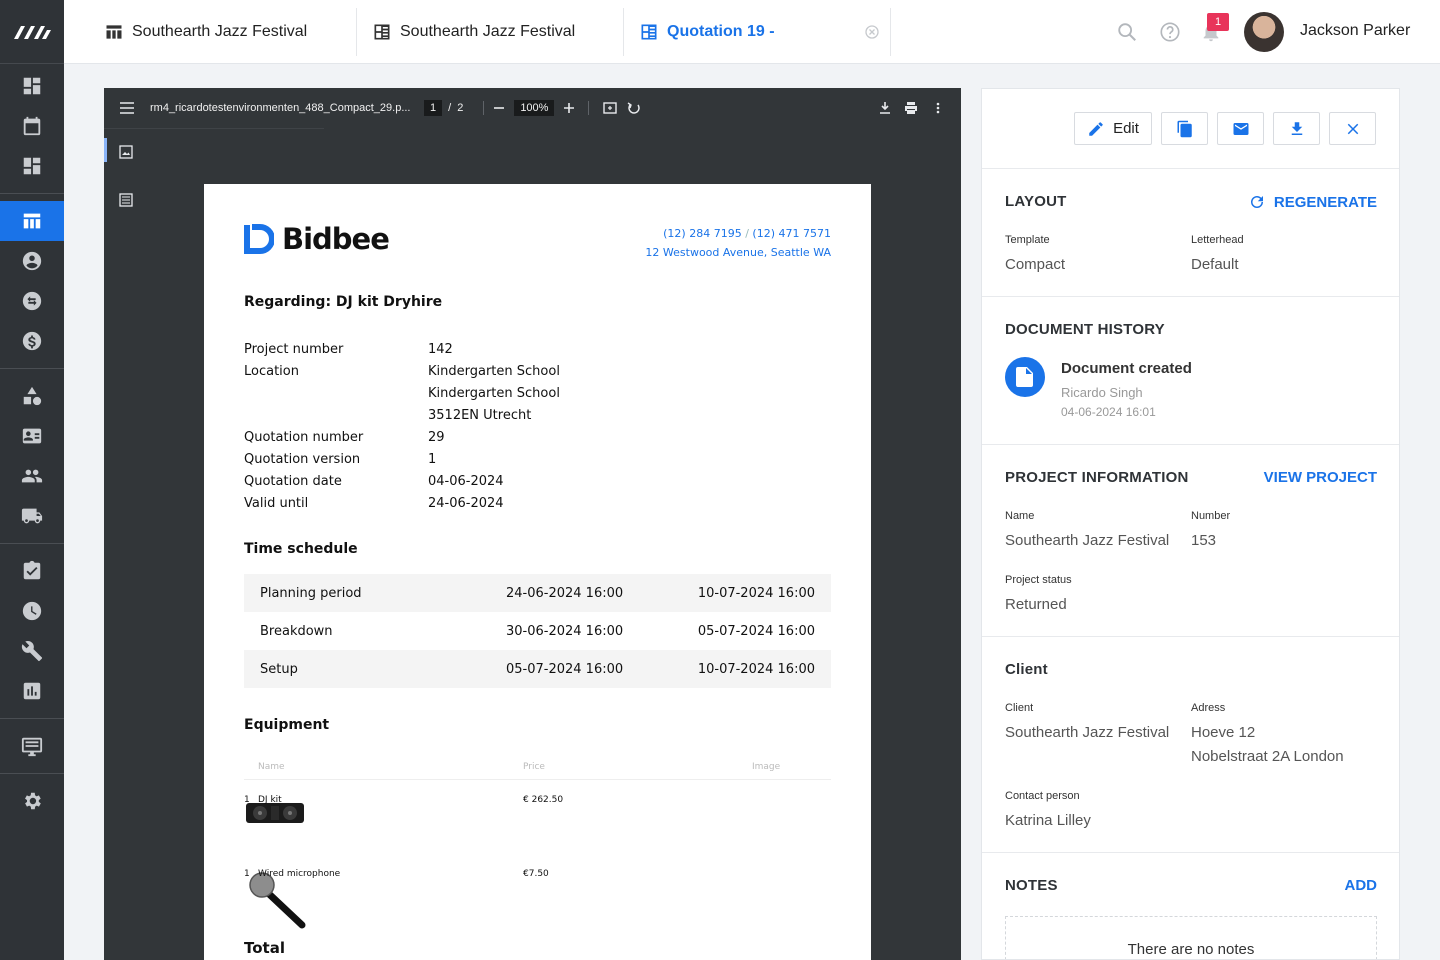 The width and height of the screenshot is (1440, 960). What do you see at coordinates (114, 32) in the screenshot?
I see `table-icon` at bounding box center [114, 32].